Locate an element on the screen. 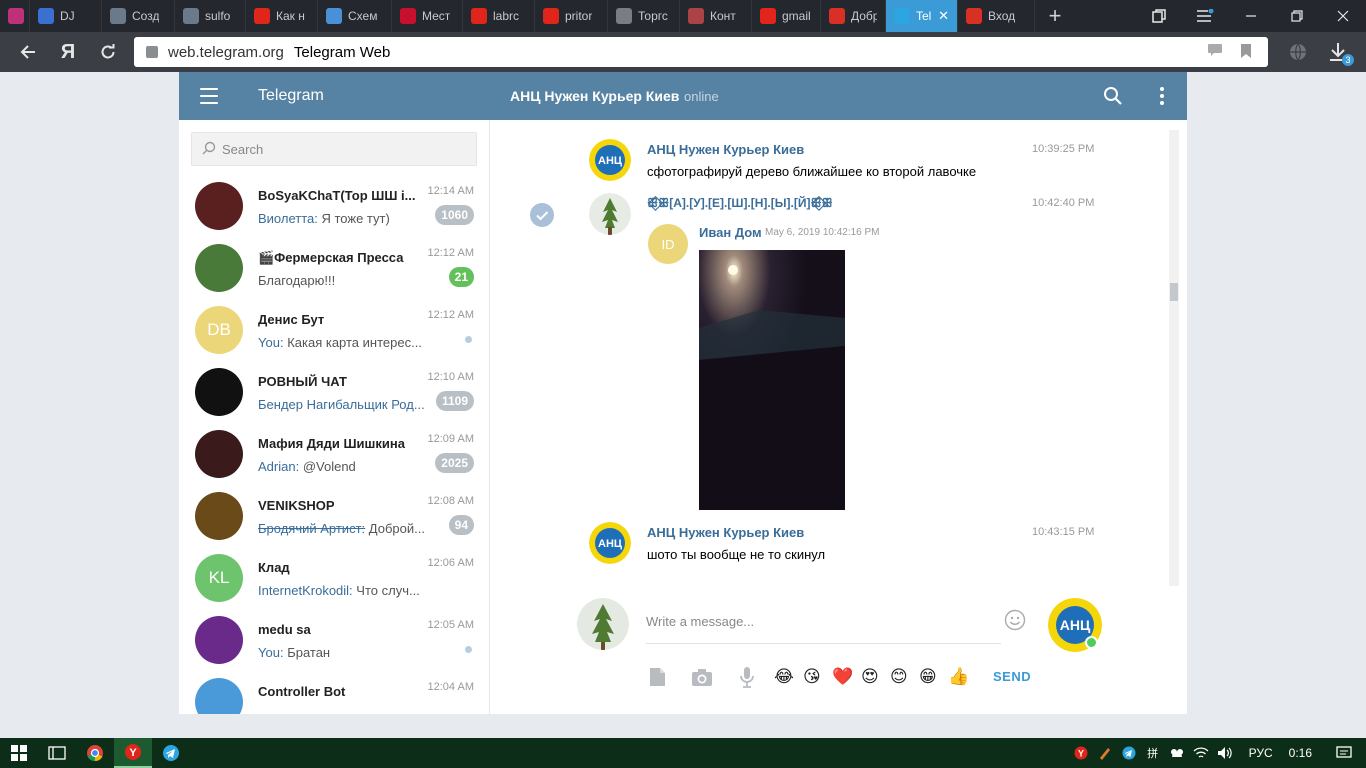 The height and width of the screenshot is (768, 1366). quick-emoji: 😂 is located at coordinates (784, 677).